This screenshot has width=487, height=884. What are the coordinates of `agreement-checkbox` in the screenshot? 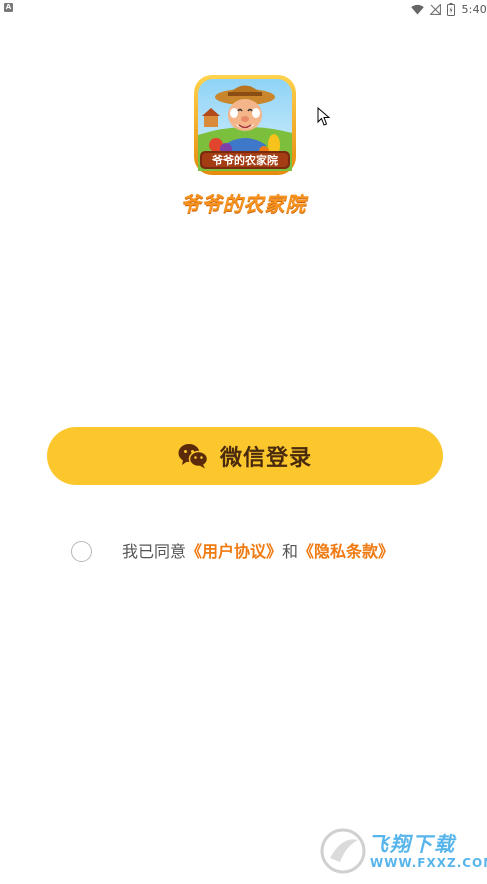 It's located at (81, 551).